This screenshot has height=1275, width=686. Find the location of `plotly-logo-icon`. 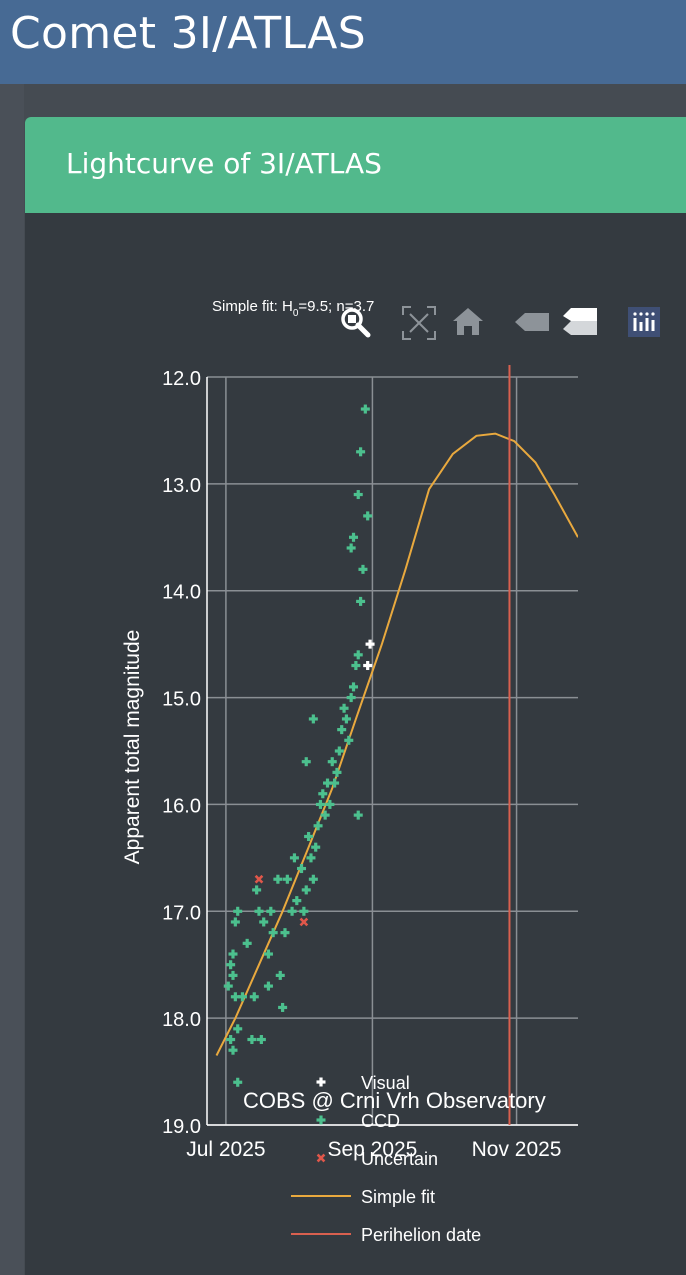

plotly-logo-icon is located at coordinates (644, 322).